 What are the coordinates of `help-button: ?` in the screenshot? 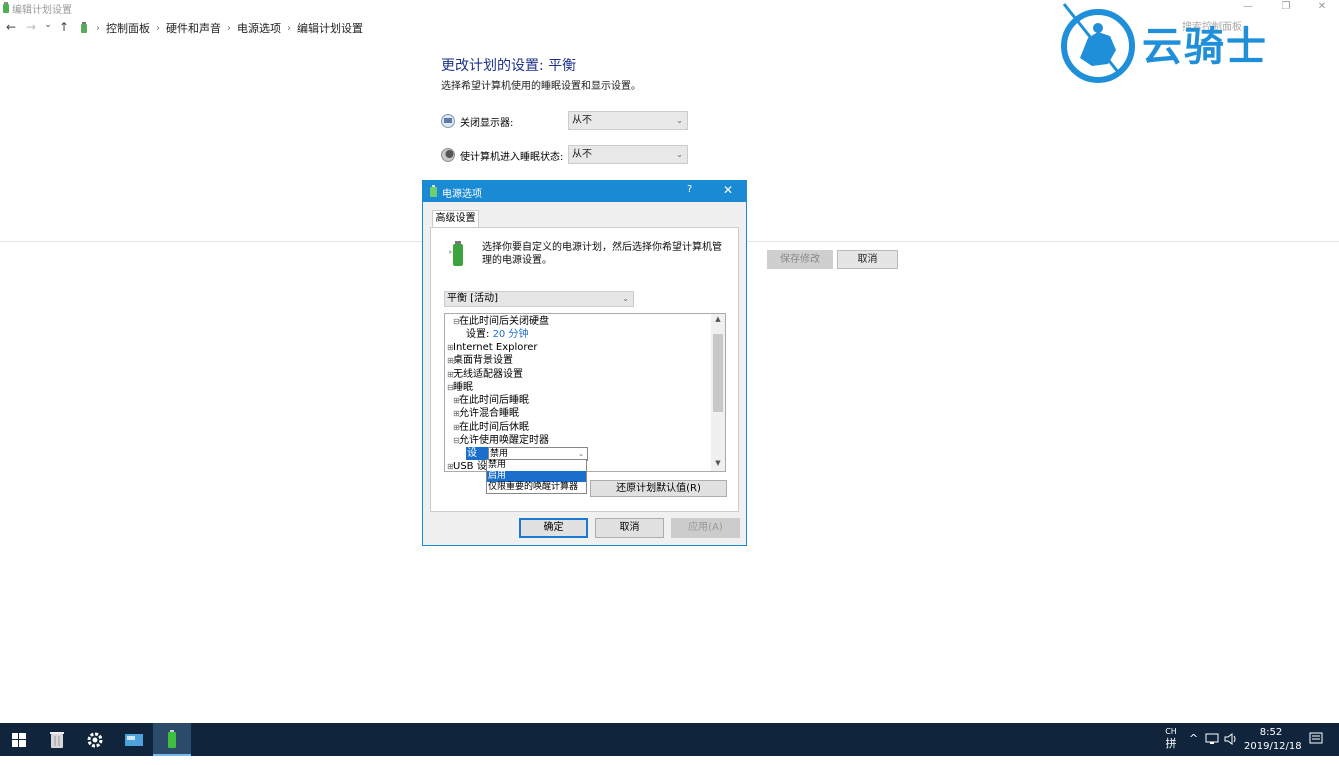 It's located at (689, 189).